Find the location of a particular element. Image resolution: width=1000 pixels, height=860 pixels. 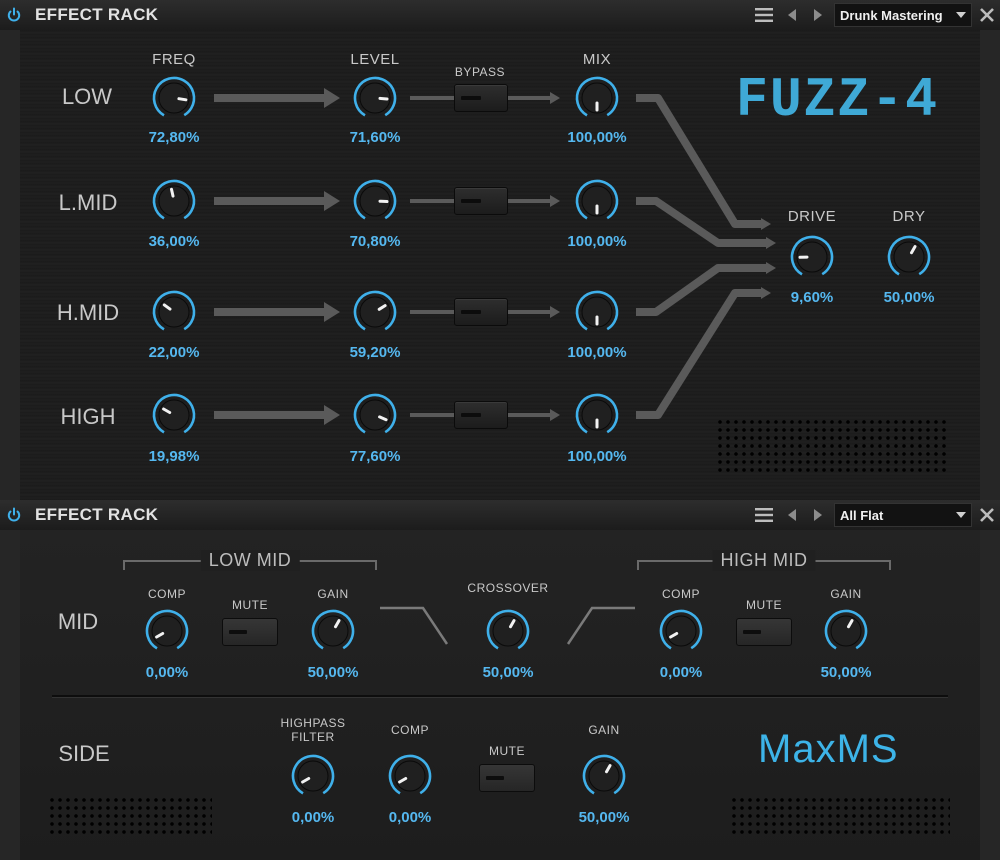

drive-knob is located at coordinates (812, 257).